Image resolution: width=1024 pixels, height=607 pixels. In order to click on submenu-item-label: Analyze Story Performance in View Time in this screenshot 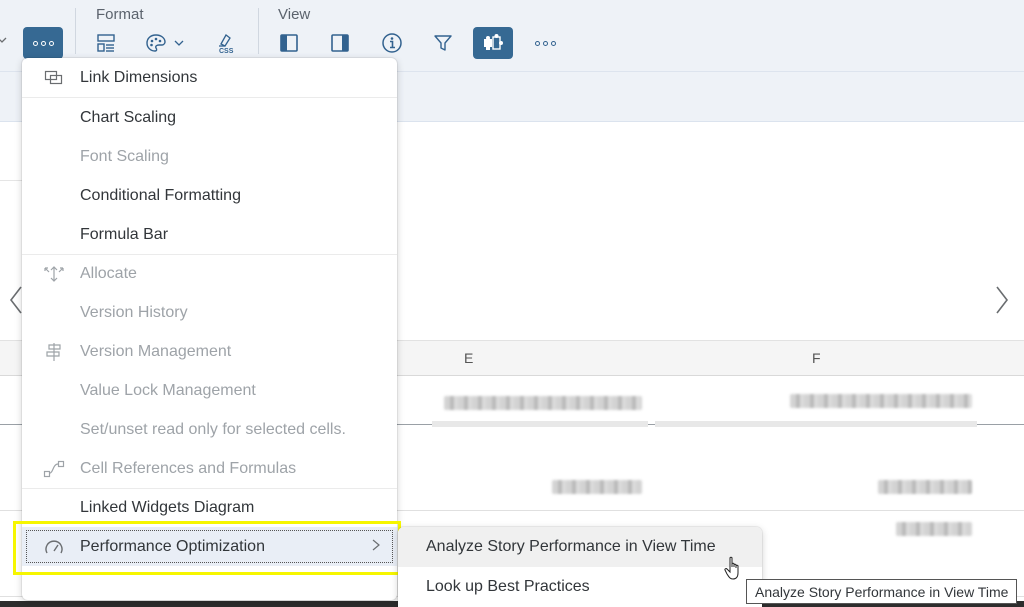, I will do `click(571, 546)`.